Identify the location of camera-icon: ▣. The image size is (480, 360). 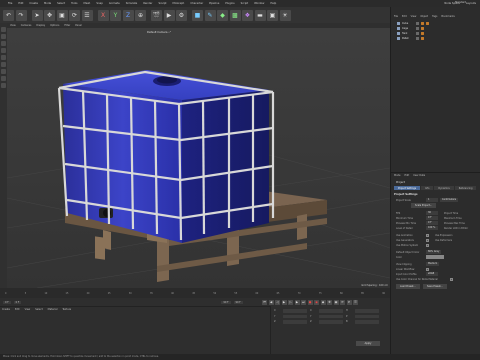
(272, 15).